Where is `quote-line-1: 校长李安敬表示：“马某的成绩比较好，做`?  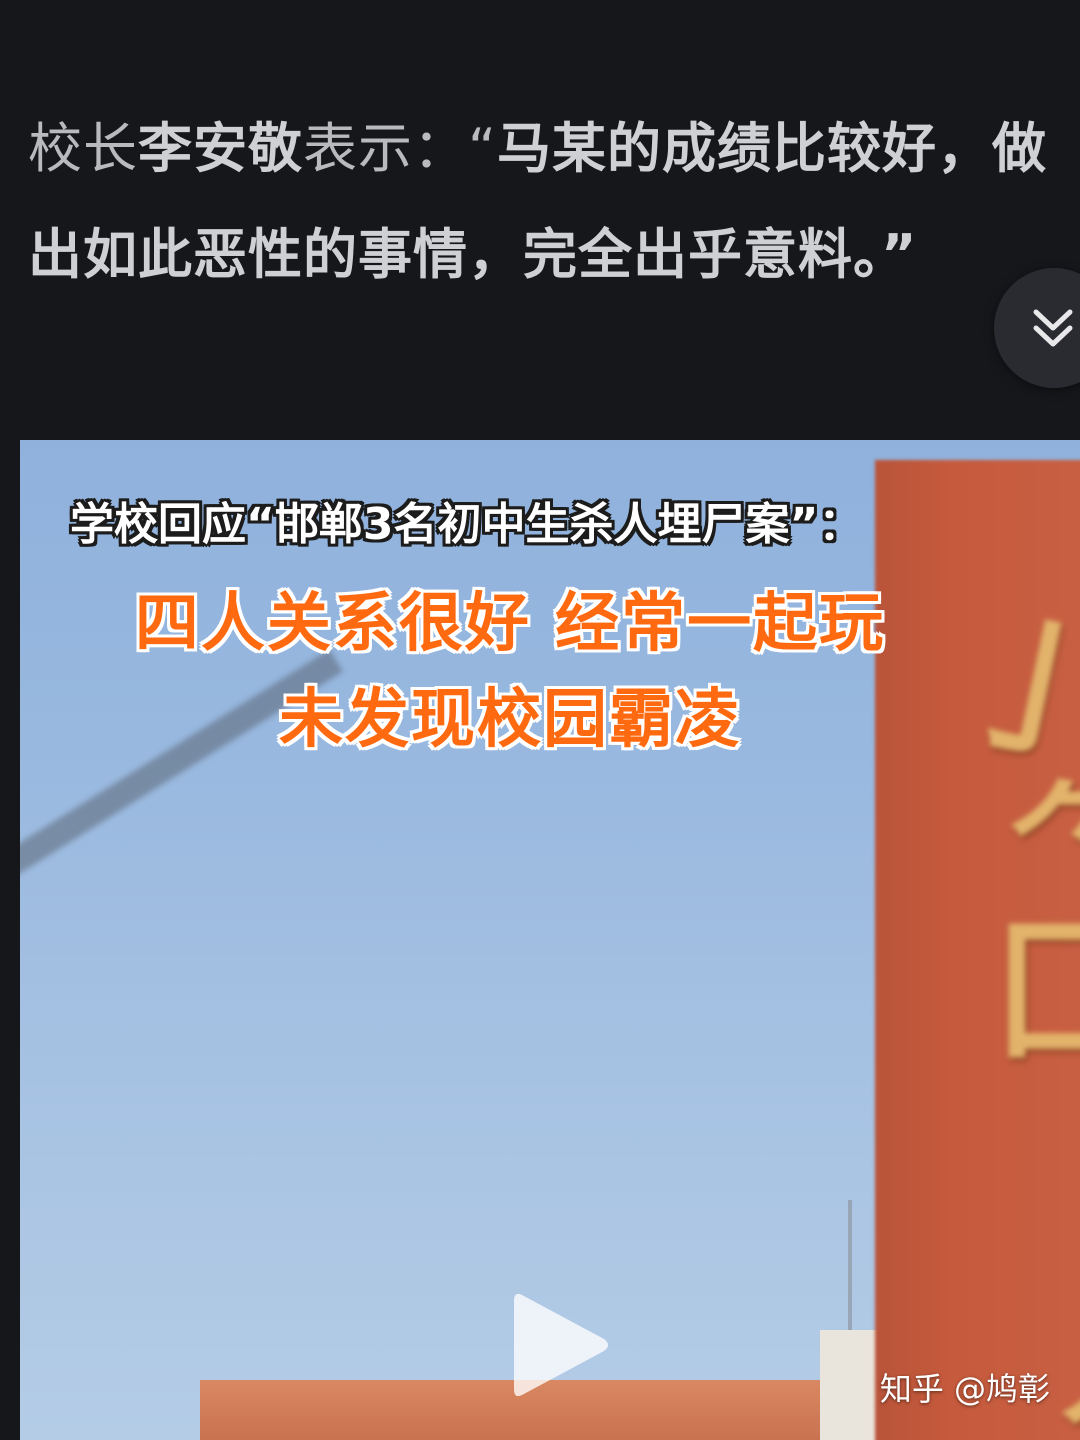
quote-line-1: 校长李安敬表示：“马某的成绩比较好，做 is located at coordinates (554, 149).